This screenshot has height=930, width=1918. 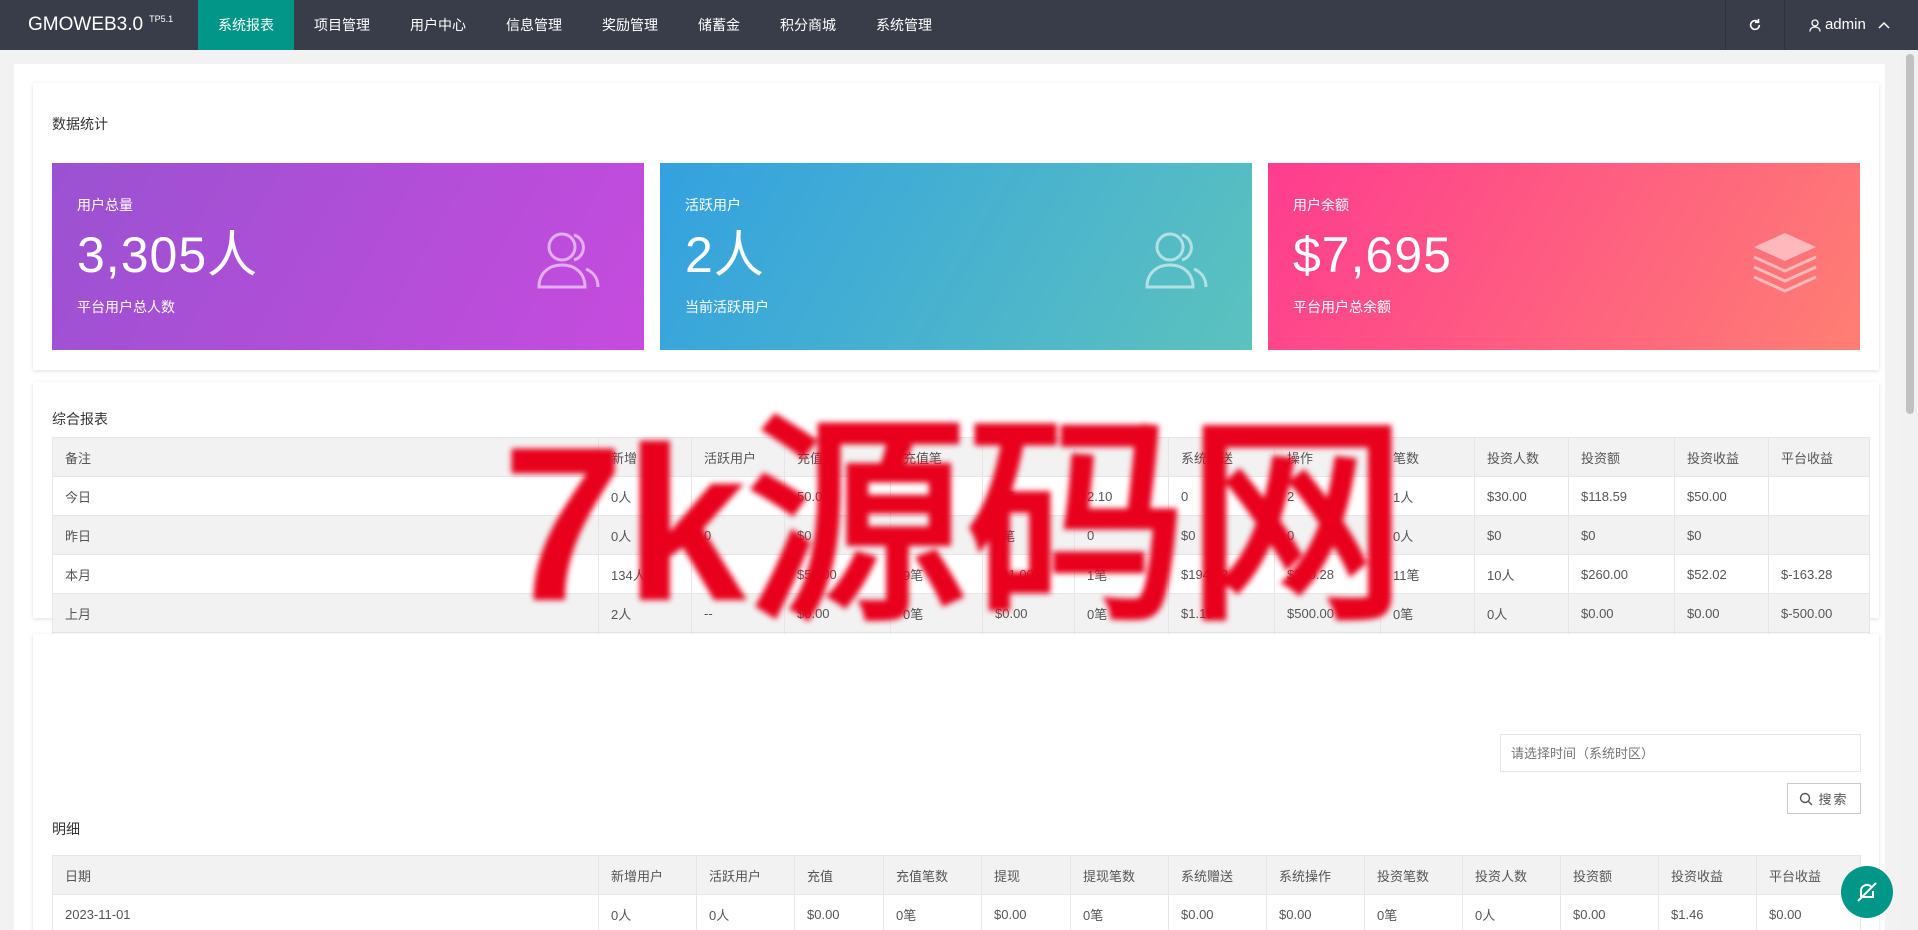 I want to click on refresh-button, so click(x=1754, y=25).